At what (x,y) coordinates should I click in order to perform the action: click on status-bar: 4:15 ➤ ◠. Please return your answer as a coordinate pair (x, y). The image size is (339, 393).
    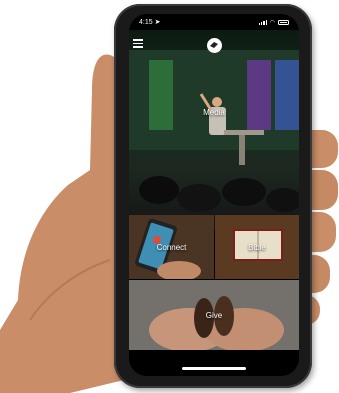
    Looking at the image, I should click on (214, 22).